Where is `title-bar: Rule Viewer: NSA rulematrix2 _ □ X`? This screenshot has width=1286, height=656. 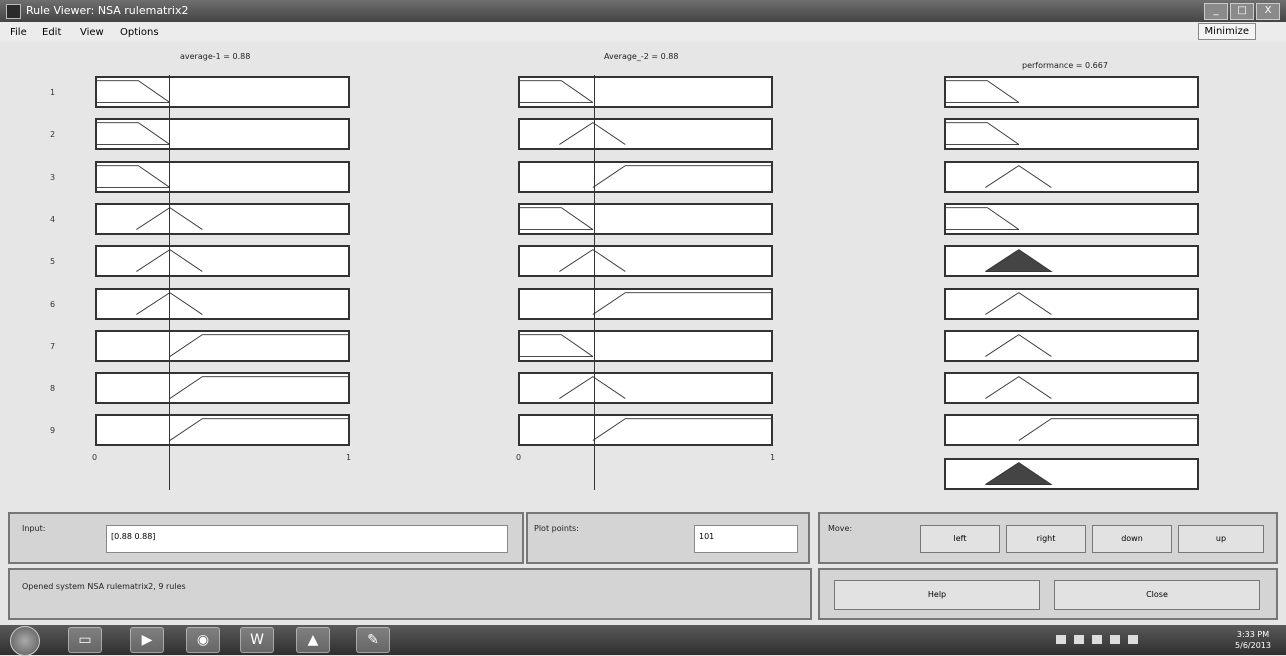
title-bar: Rule Viewer: NSA rulematrix2 _ □ X is located at coordinates (643, 11).